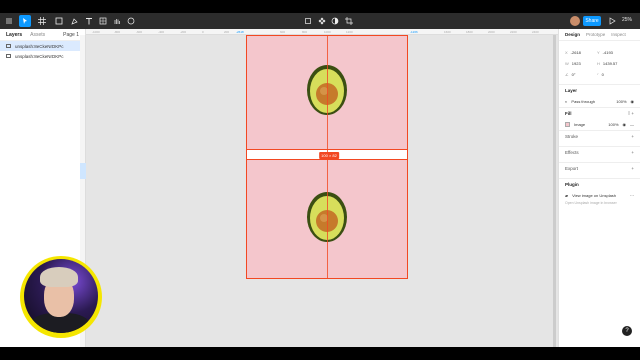 Image resolution: width=640 pixels, height=360 pixels. I want to click on plugin-section-title: Plugin, so click(572, 184).